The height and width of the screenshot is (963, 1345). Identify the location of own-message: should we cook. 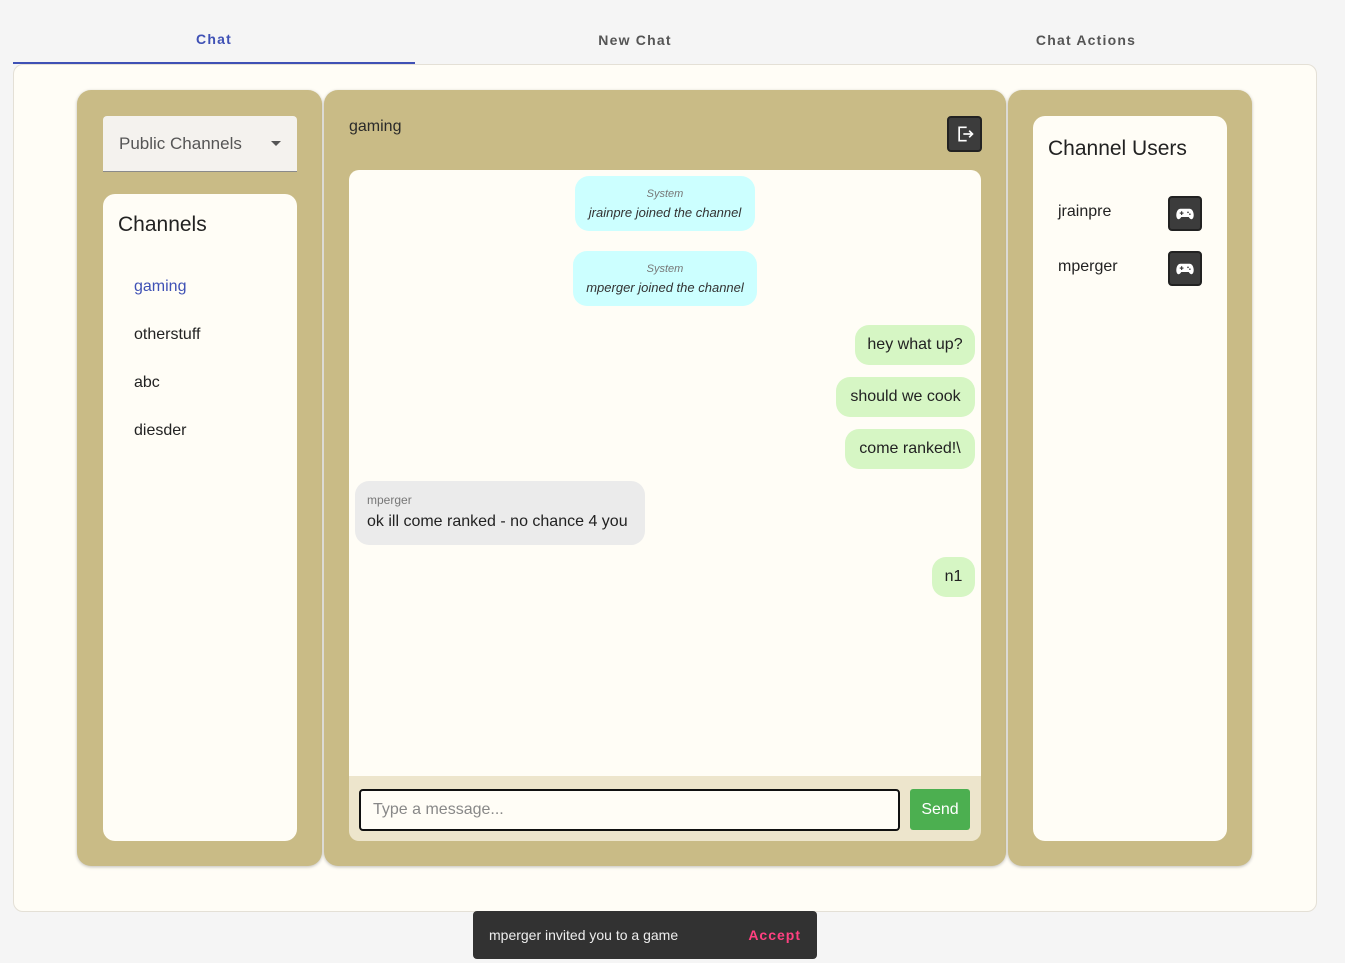
(905, 397).